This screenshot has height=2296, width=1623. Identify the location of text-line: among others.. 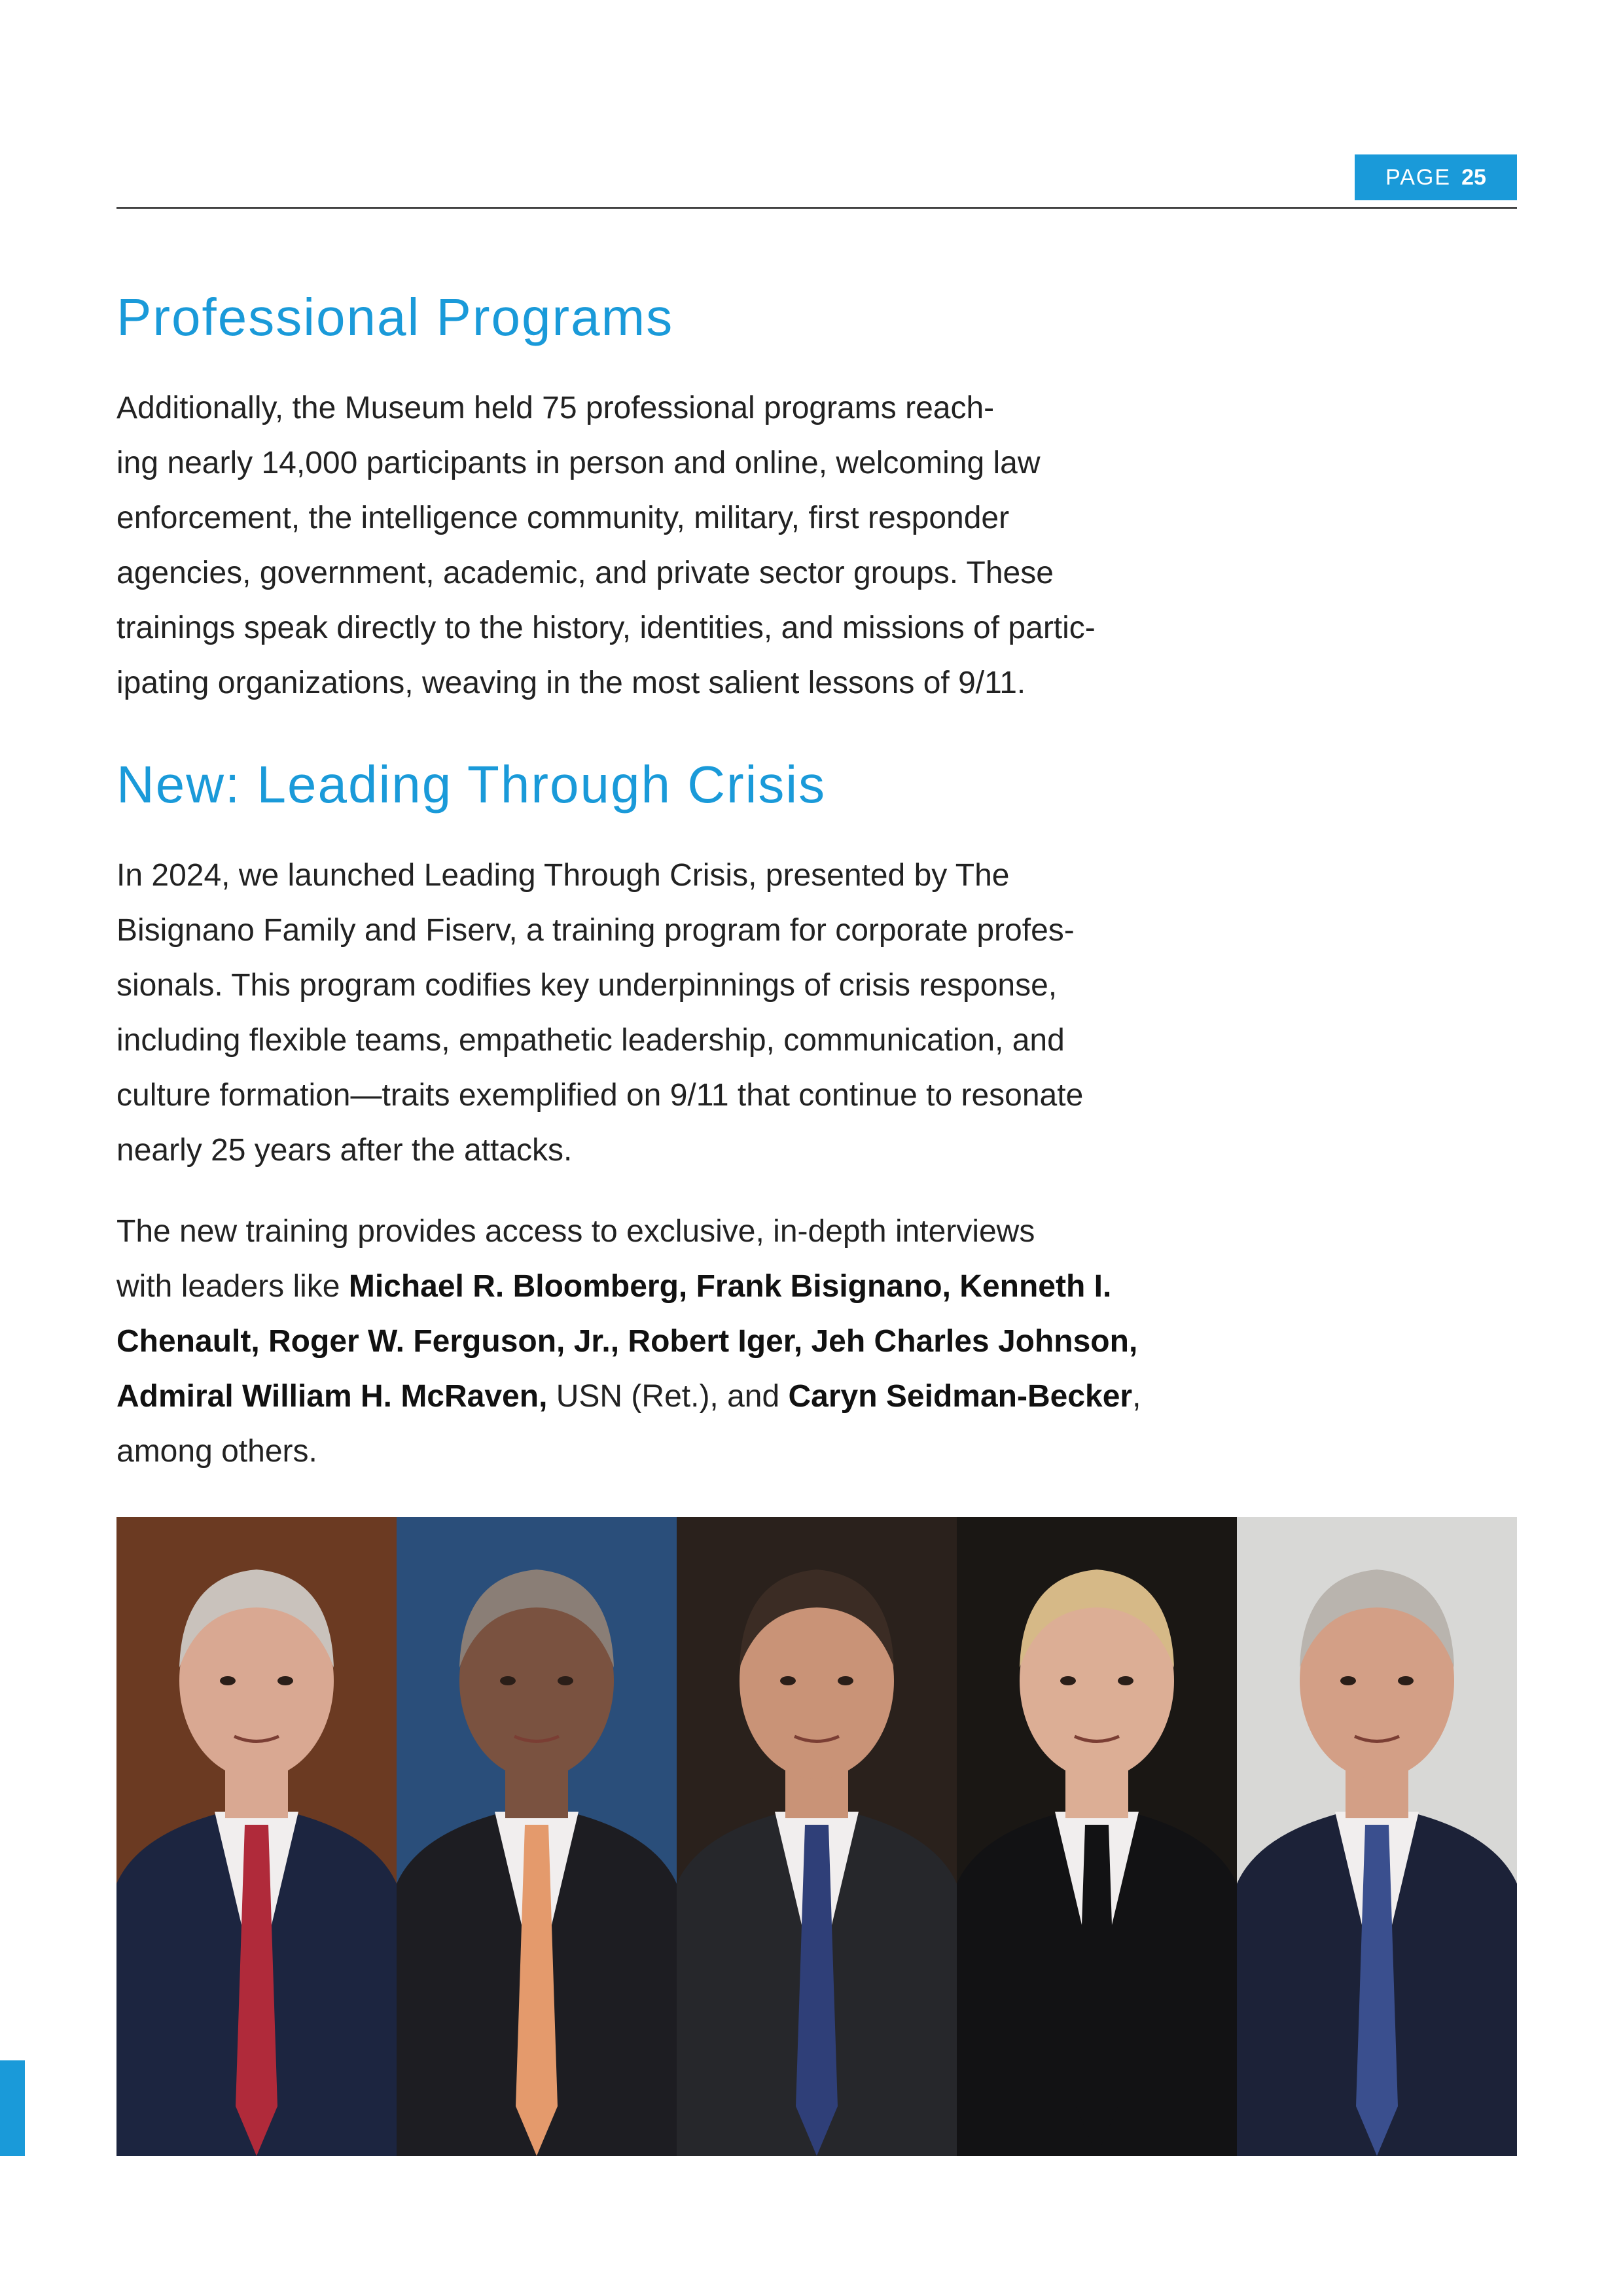
(216, 1451).